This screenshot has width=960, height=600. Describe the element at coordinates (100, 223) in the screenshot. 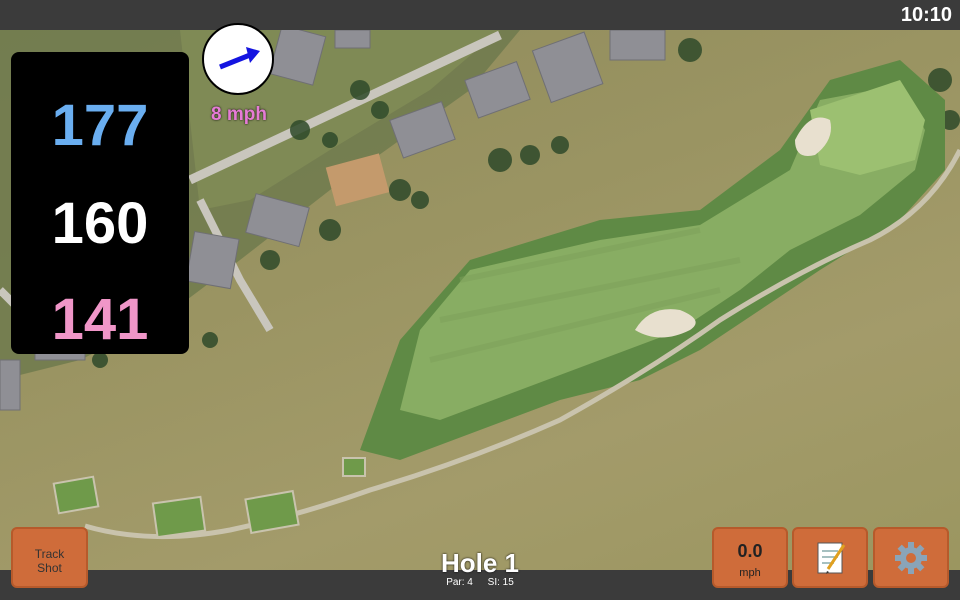

I see `middle-yardage: 160` at that location.